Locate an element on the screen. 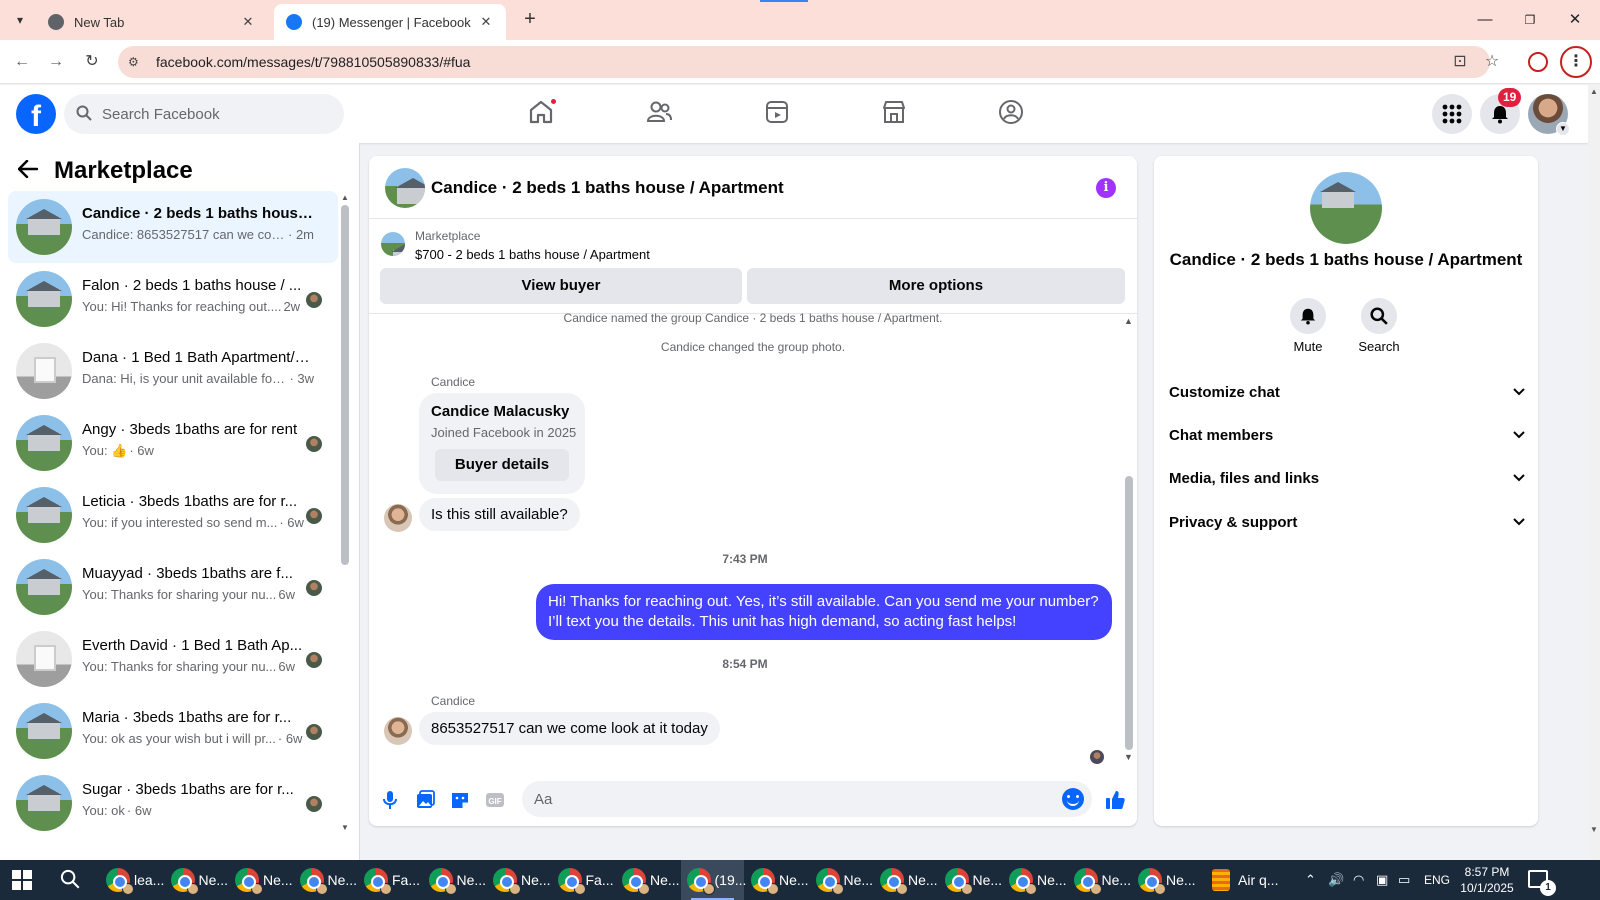 Image resolution: width=1600 pixels, height=900 pixels. tab-messenger: (19) Messenger | Facebook ✕ is located at coordinates (390, 22).